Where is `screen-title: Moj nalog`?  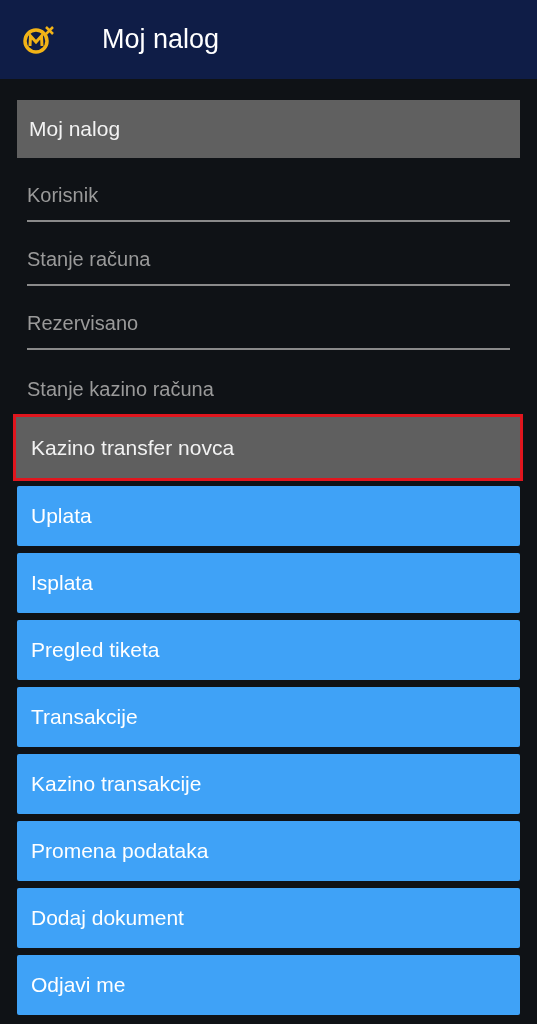
screen-title: Moj nalog is located at coordinates (161, 40).